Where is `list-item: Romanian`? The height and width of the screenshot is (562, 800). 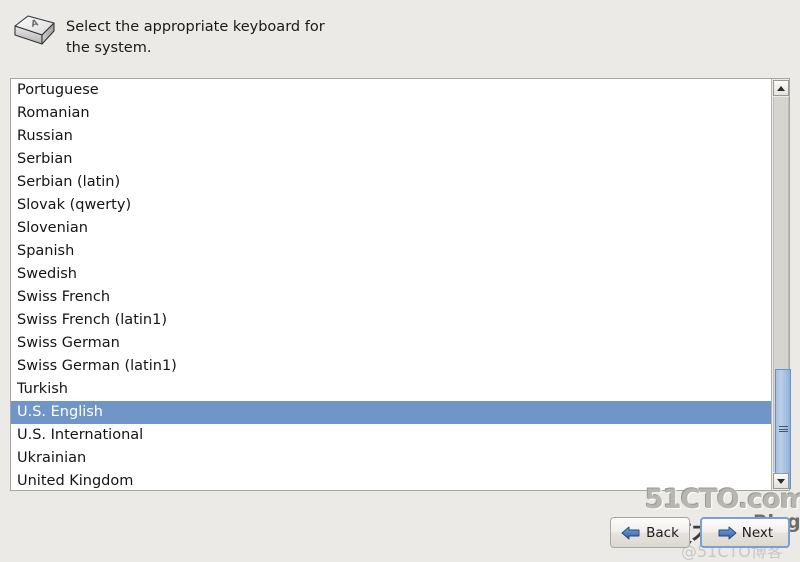
list-item: Romanian is located at coordinates (391, 113).